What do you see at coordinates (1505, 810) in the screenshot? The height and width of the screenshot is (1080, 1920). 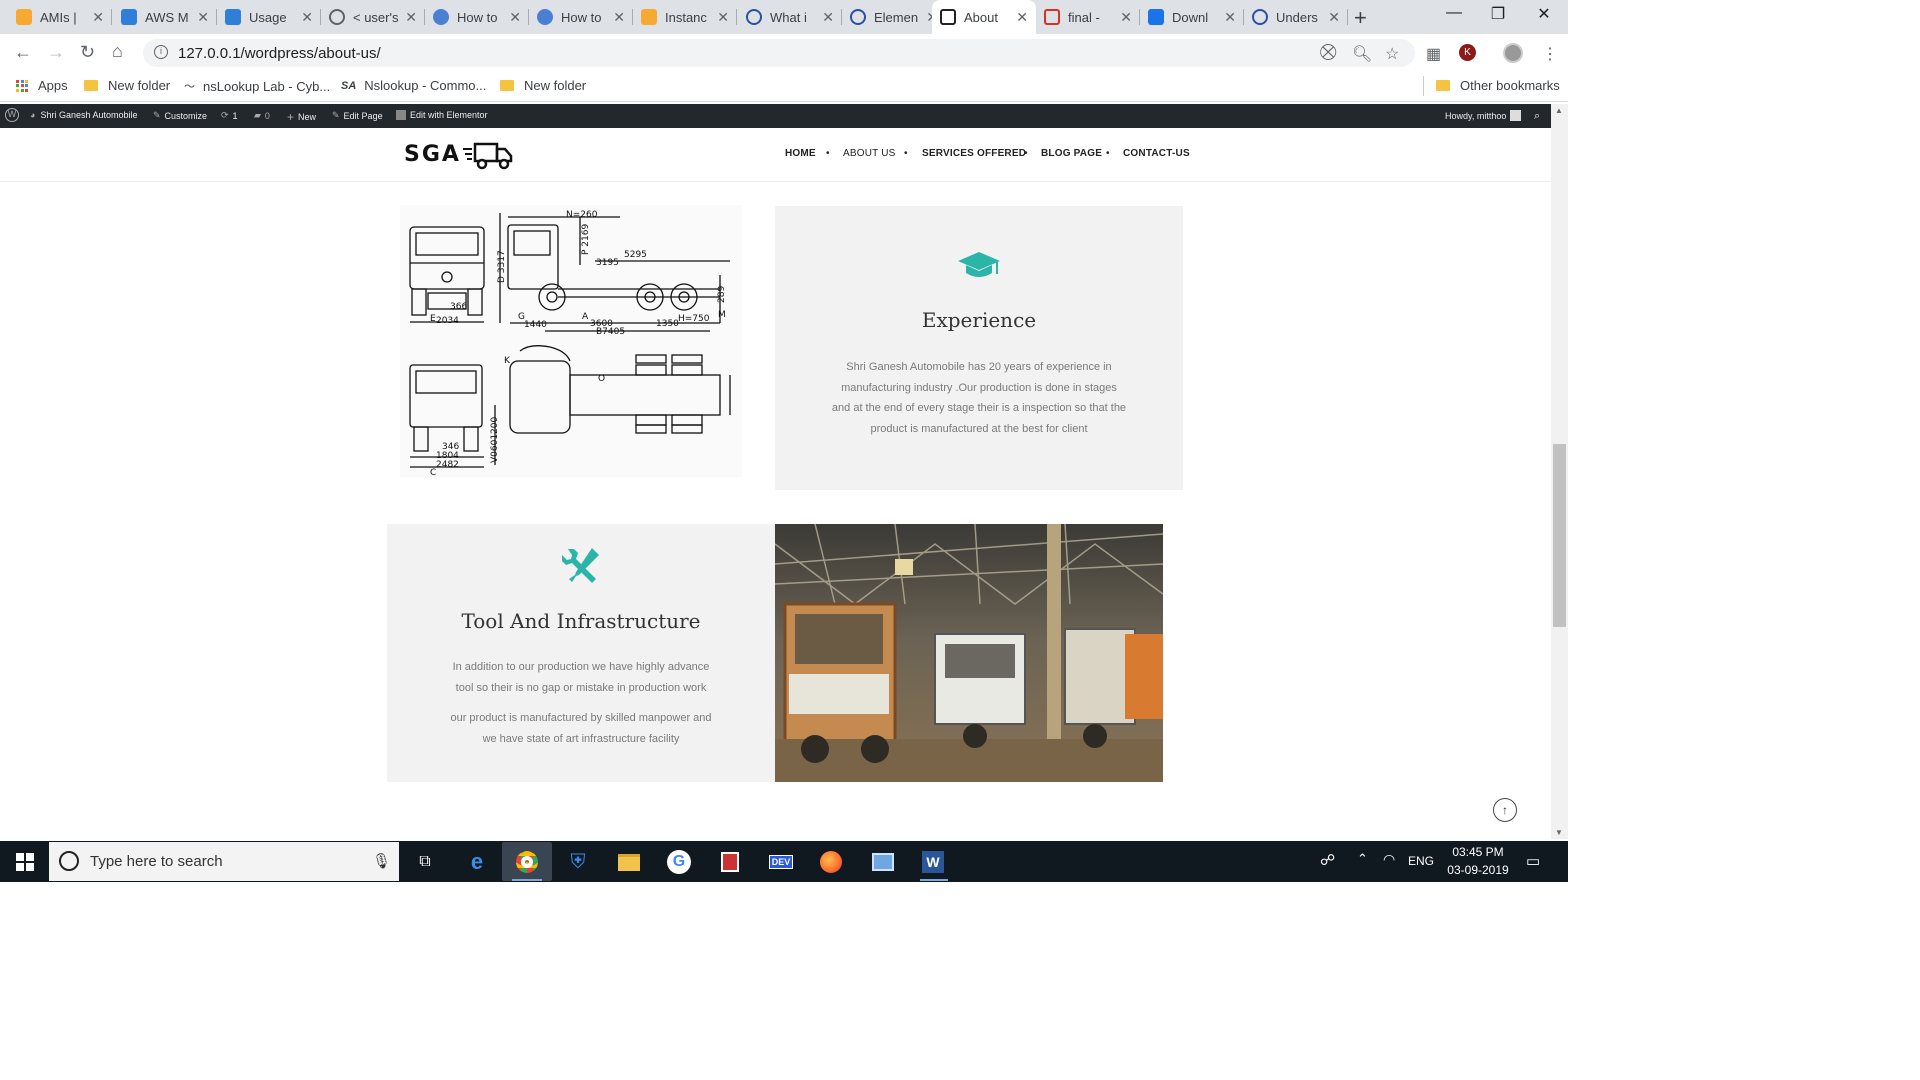 I see `back-to-top-button: ↑` at bounding box center [1505, 810].